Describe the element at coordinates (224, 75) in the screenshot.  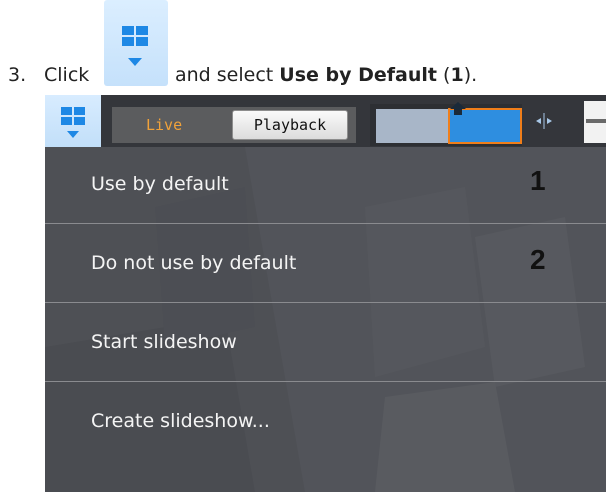
I see `instruction-text-before: and select` at that location.